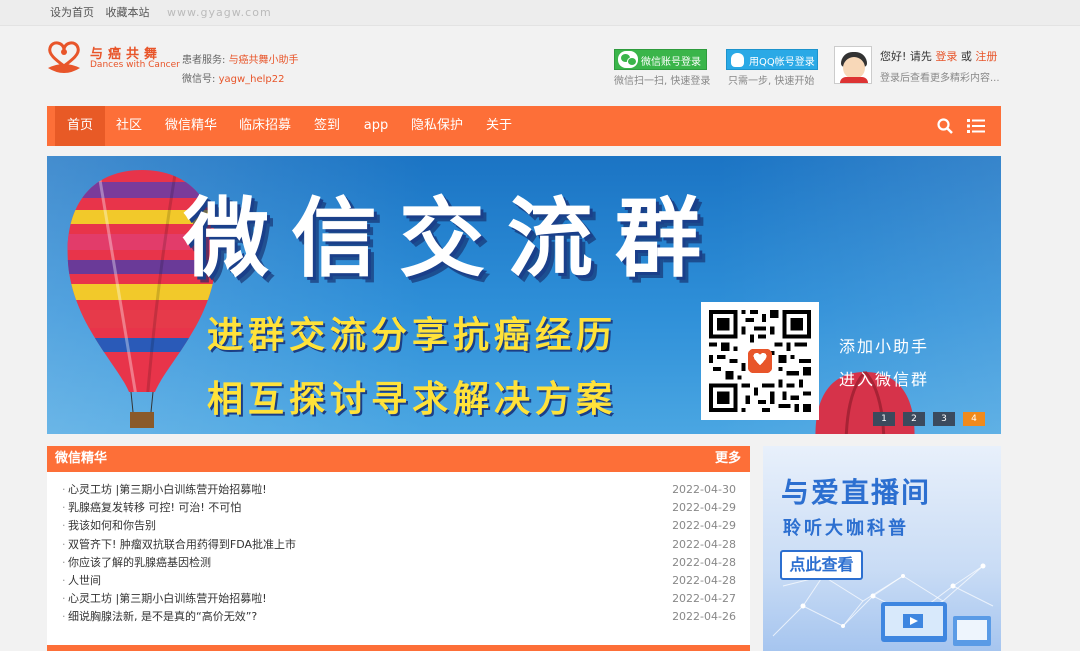 This screenshot has height=651, width=1080. I want to click on list-item: · 人世间 2022-04-28, so click(398, 581).